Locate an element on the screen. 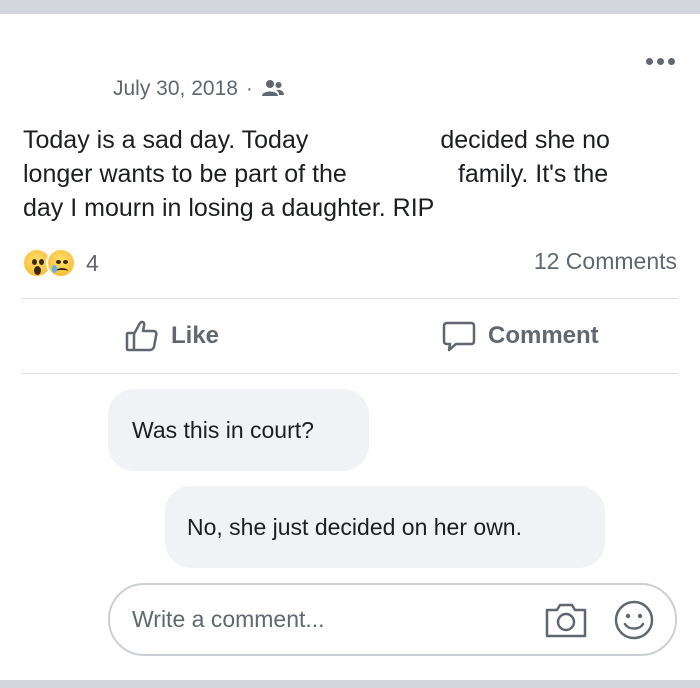 The height and width of the screenshot is (688, 700). like-label: Like is located at coordinates (195, 335).